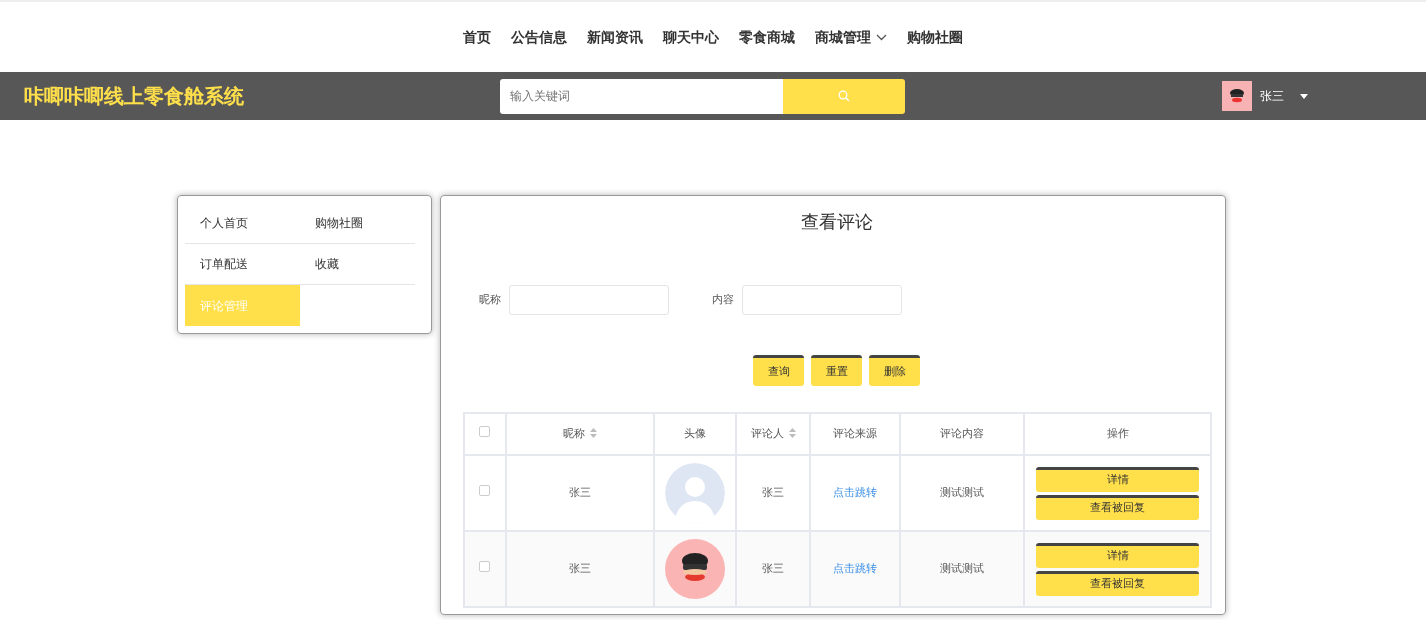 This screenshot has height=620, width=1426. Describe the element at coordinates (615, 37) in the screenshot. I see `nav-link: 新闻资讯` at that location.